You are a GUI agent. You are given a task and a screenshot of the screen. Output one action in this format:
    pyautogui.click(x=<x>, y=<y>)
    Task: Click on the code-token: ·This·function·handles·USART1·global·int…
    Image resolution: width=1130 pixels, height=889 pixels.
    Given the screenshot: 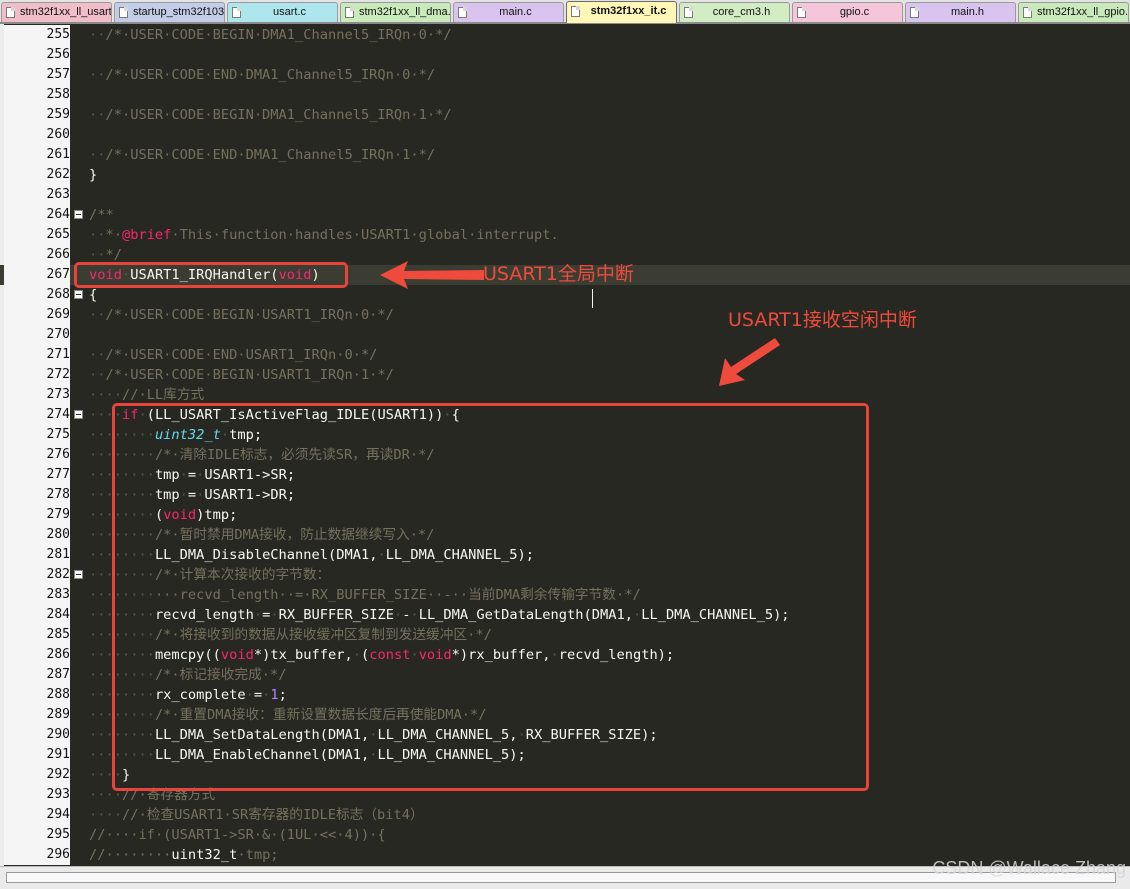 What is the action you would take?
    pyautogui.click(x=365, y=235)
    